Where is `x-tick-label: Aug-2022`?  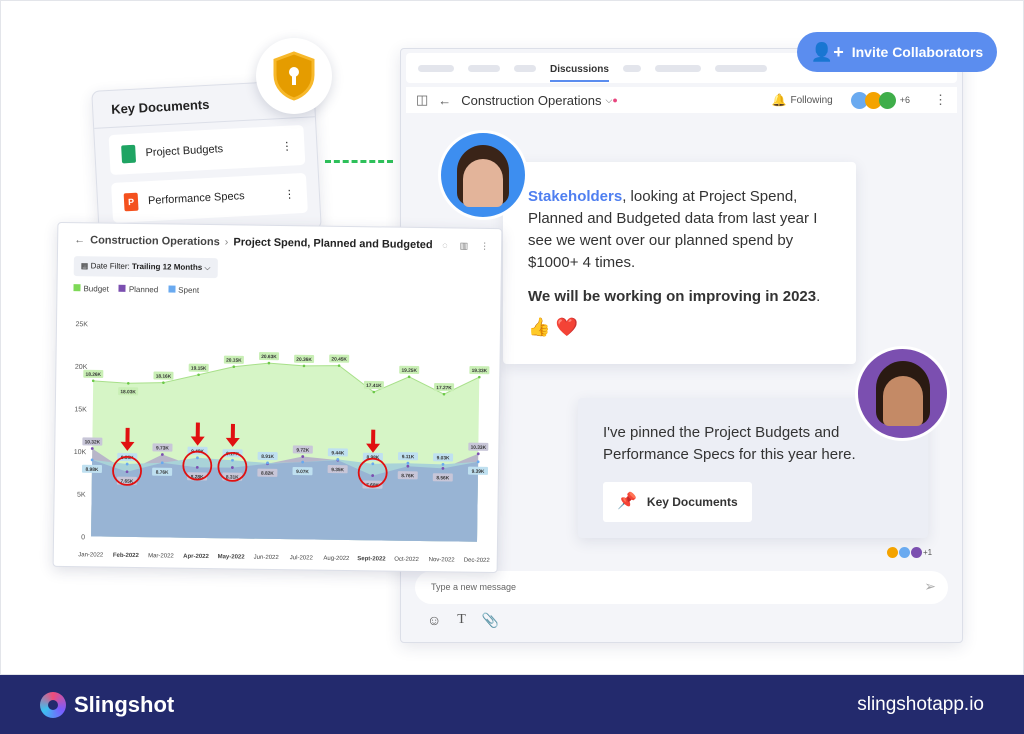
x-tick-label: Aug-2022 is located at coordinates (336, 559).